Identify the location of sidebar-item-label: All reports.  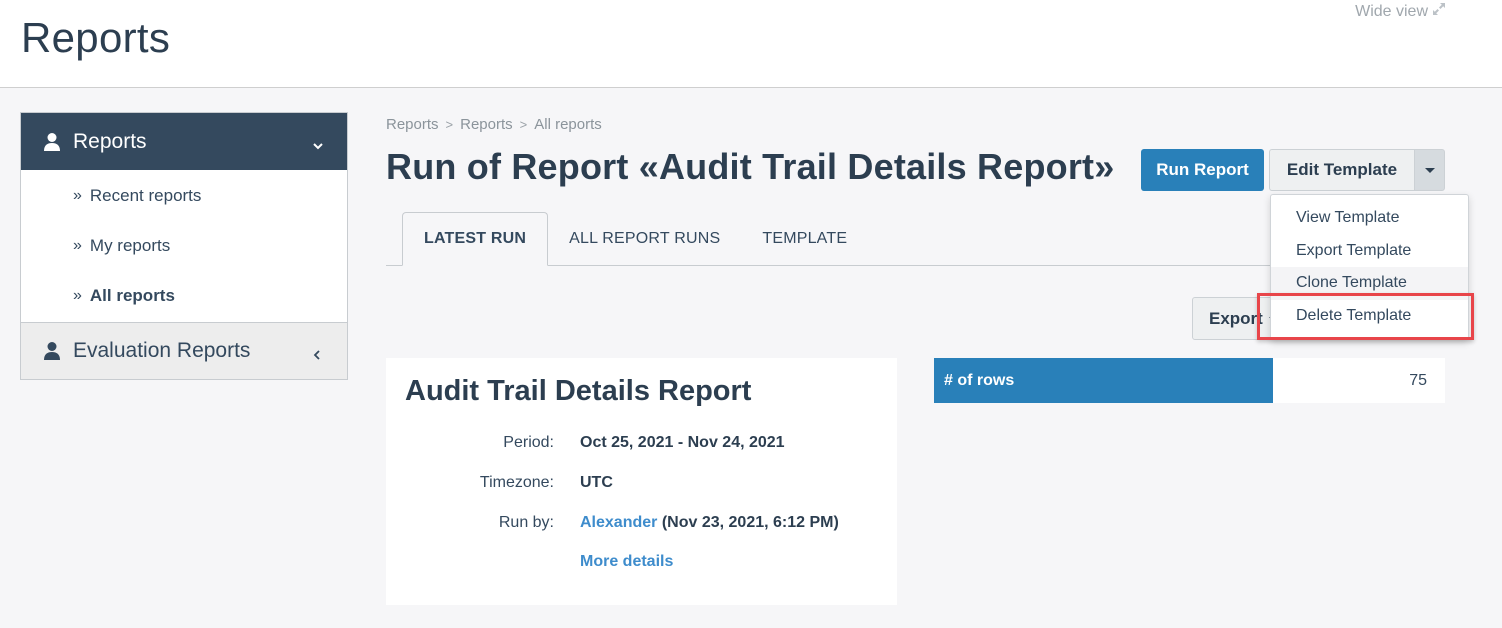
(132, 295).